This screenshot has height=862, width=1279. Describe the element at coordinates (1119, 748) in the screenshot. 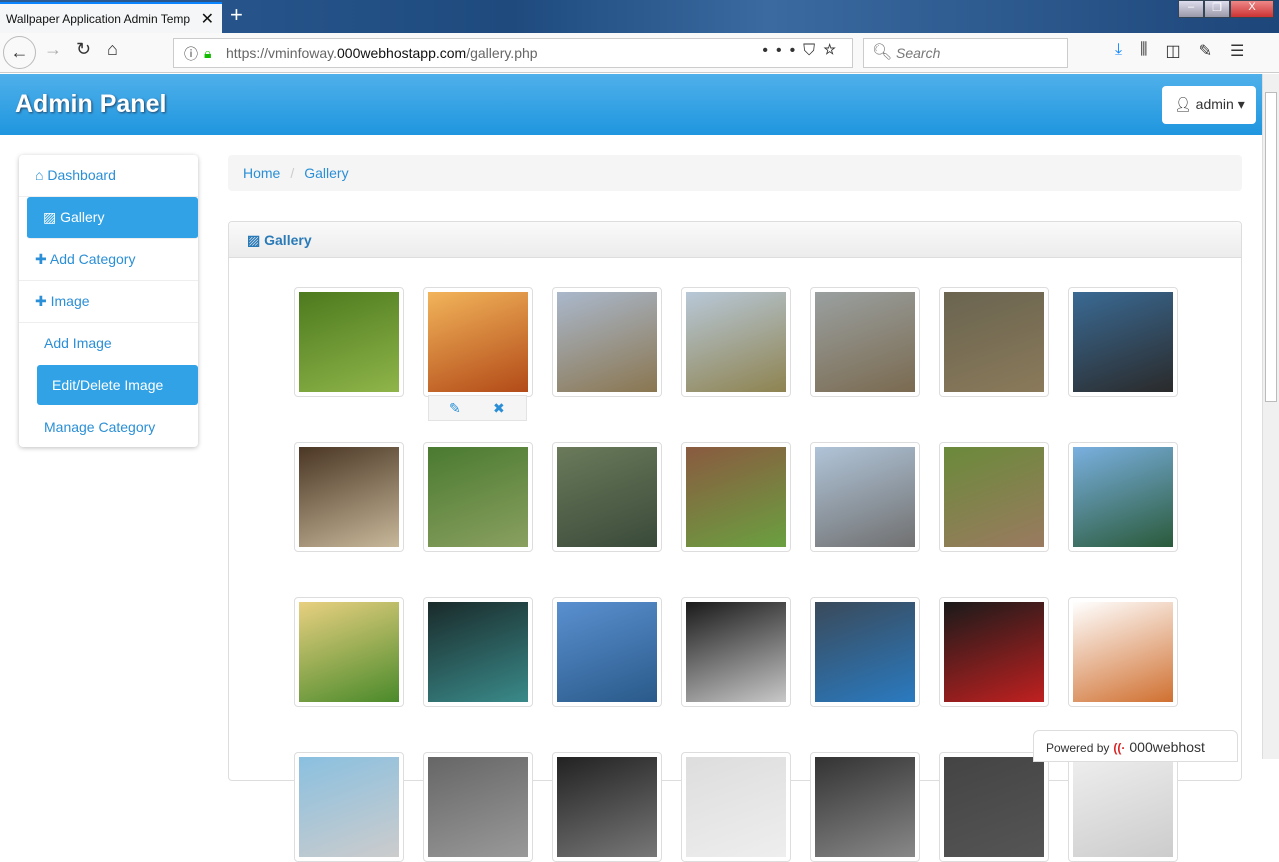

I see `000webhost-logo-icon: ((·` at that location.